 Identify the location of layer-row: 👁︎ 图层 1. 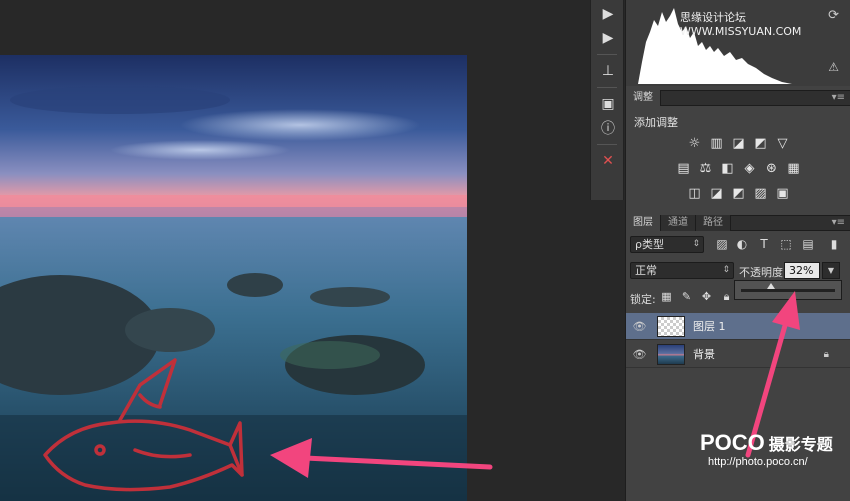
(738, 326).